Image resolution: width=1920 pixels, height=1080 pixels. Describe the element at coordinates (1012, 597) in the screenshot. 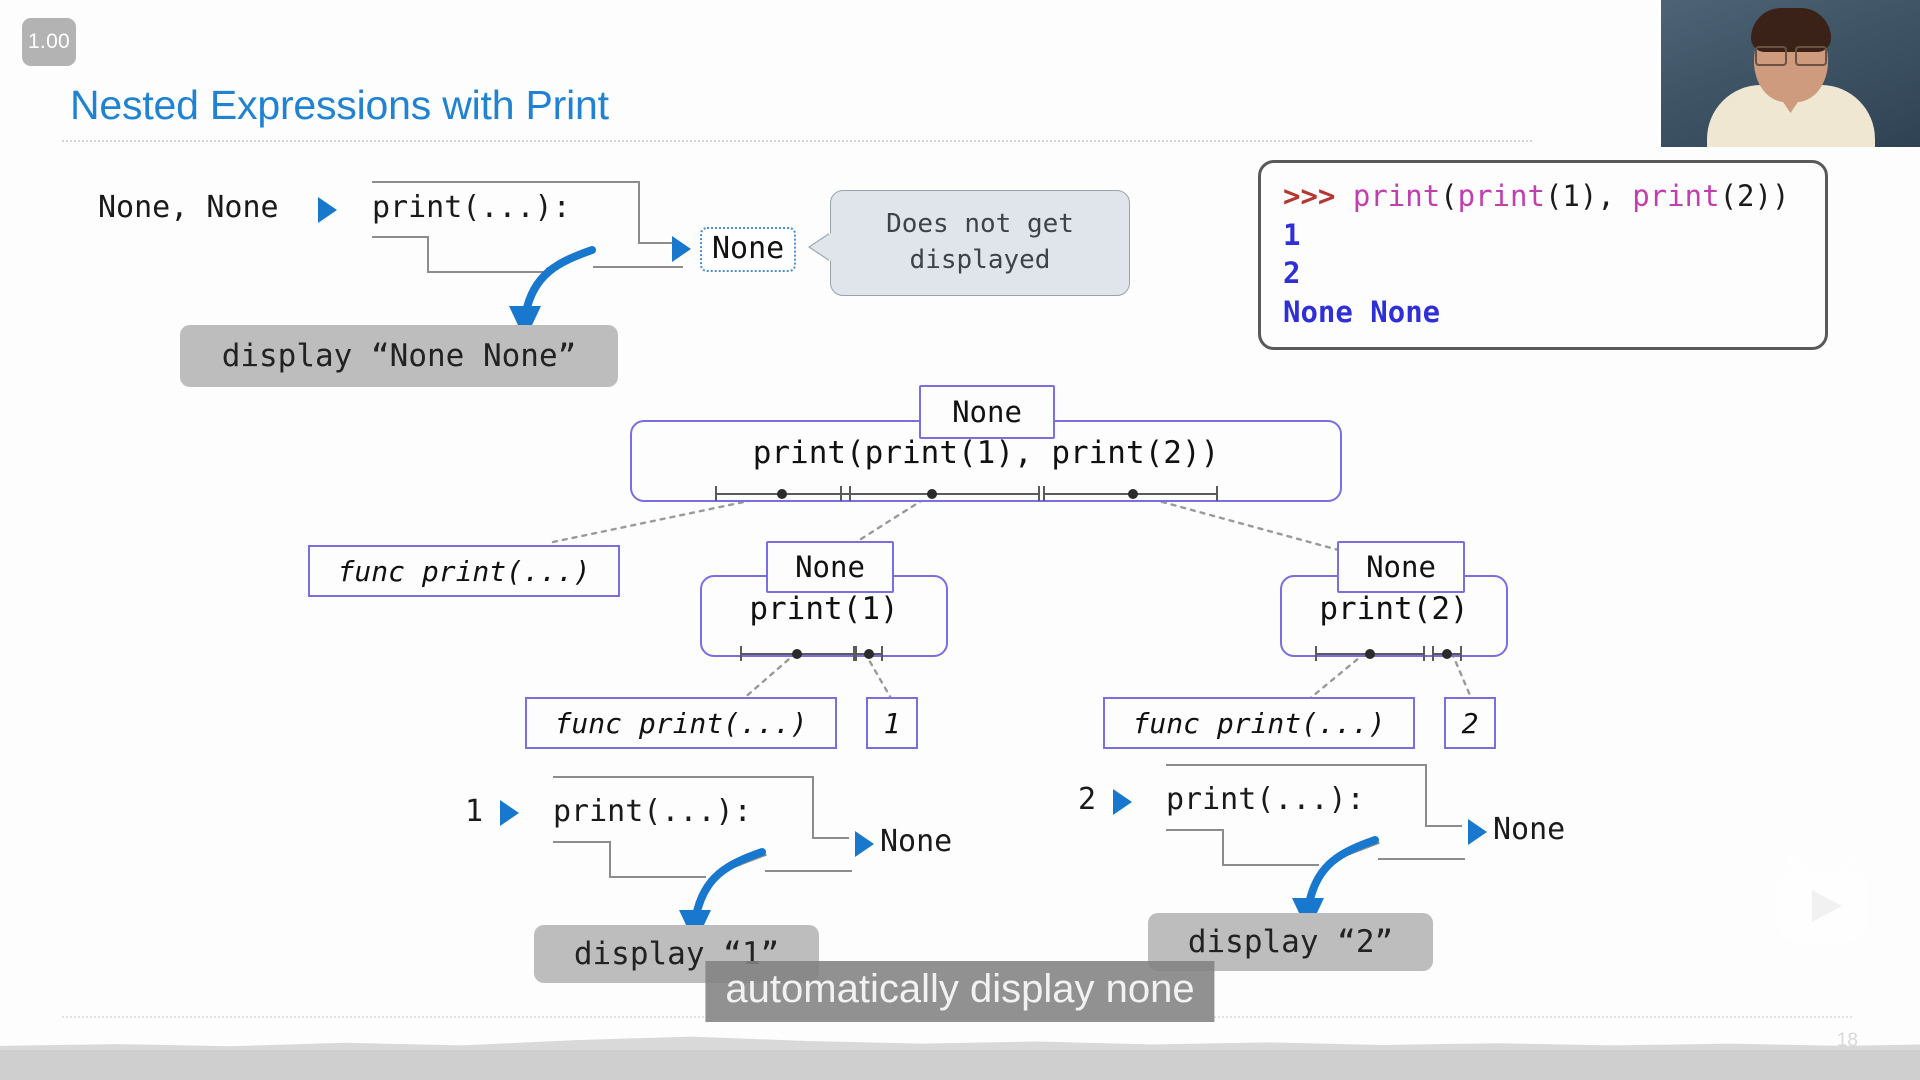

I see `tree-connector-lines` at that location.